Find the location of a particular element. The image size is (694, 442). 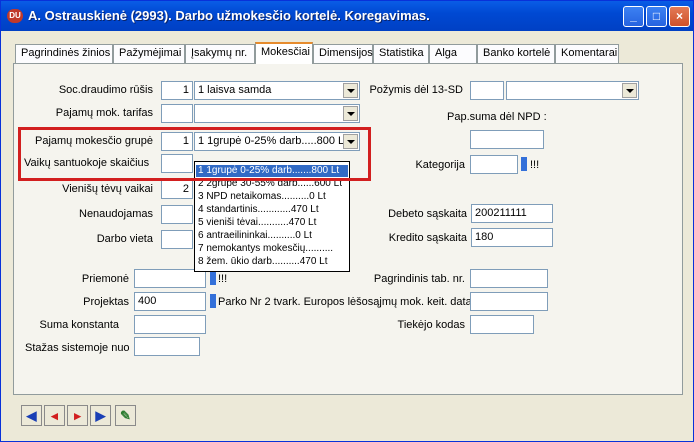

kategorija-warning: !!! is located at coordinates (535, 165).